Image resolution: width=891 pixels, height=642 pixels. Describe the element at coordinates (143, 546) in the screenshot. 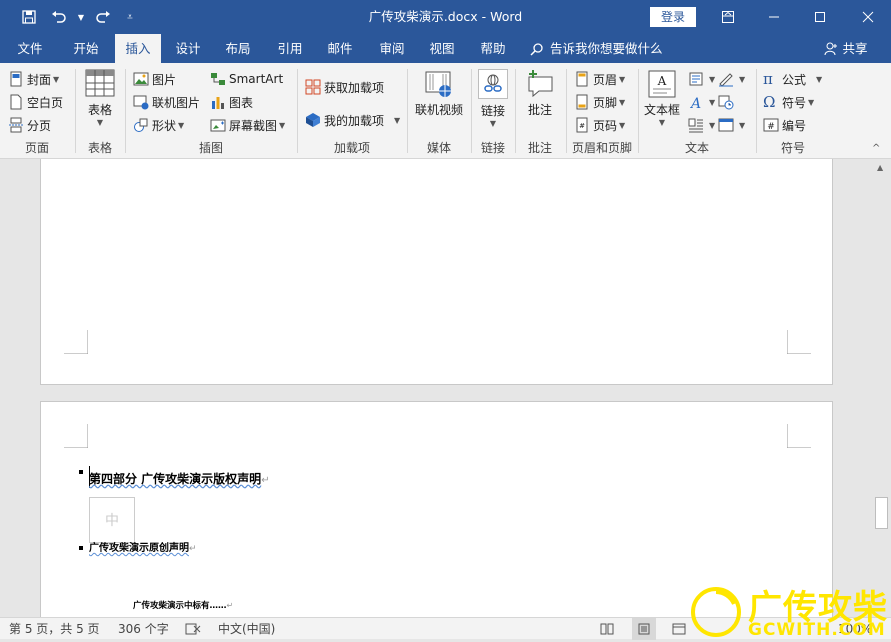

I see `subheading-paragraph: 广传攻柴演示原创声明↵` at that location.